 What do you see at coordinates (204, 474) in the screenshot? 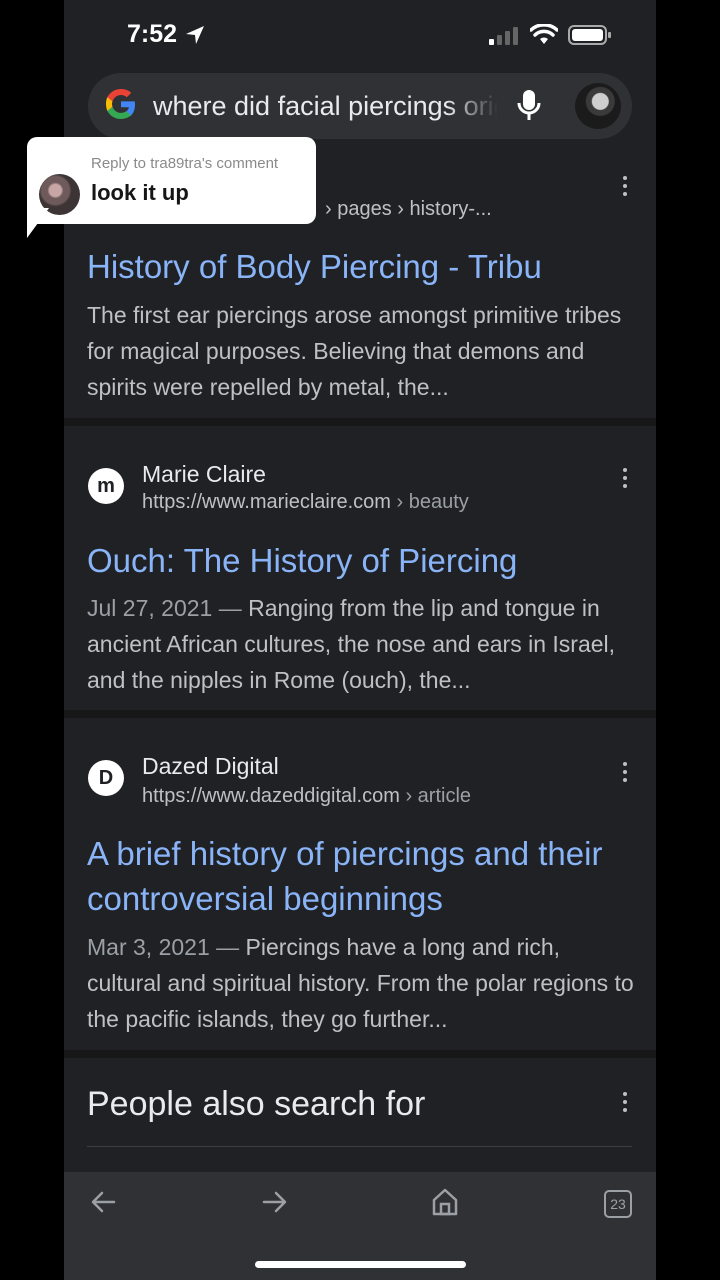
I see `result-site-name: Marie Claire` at bounding box center [204, 474].